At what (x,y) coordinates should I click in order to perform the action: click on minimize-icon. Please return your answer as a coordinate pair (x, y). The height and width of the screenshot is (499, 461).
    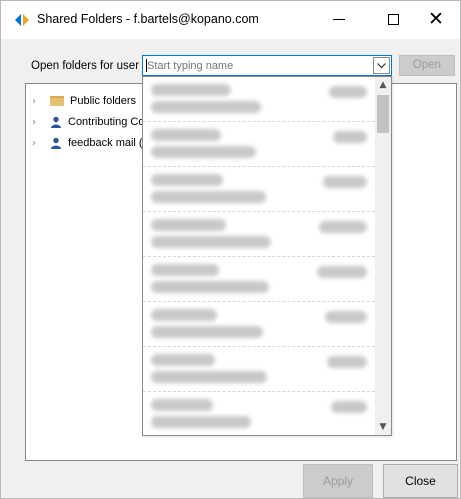
    Looking at the image, I should click on (339, 19).